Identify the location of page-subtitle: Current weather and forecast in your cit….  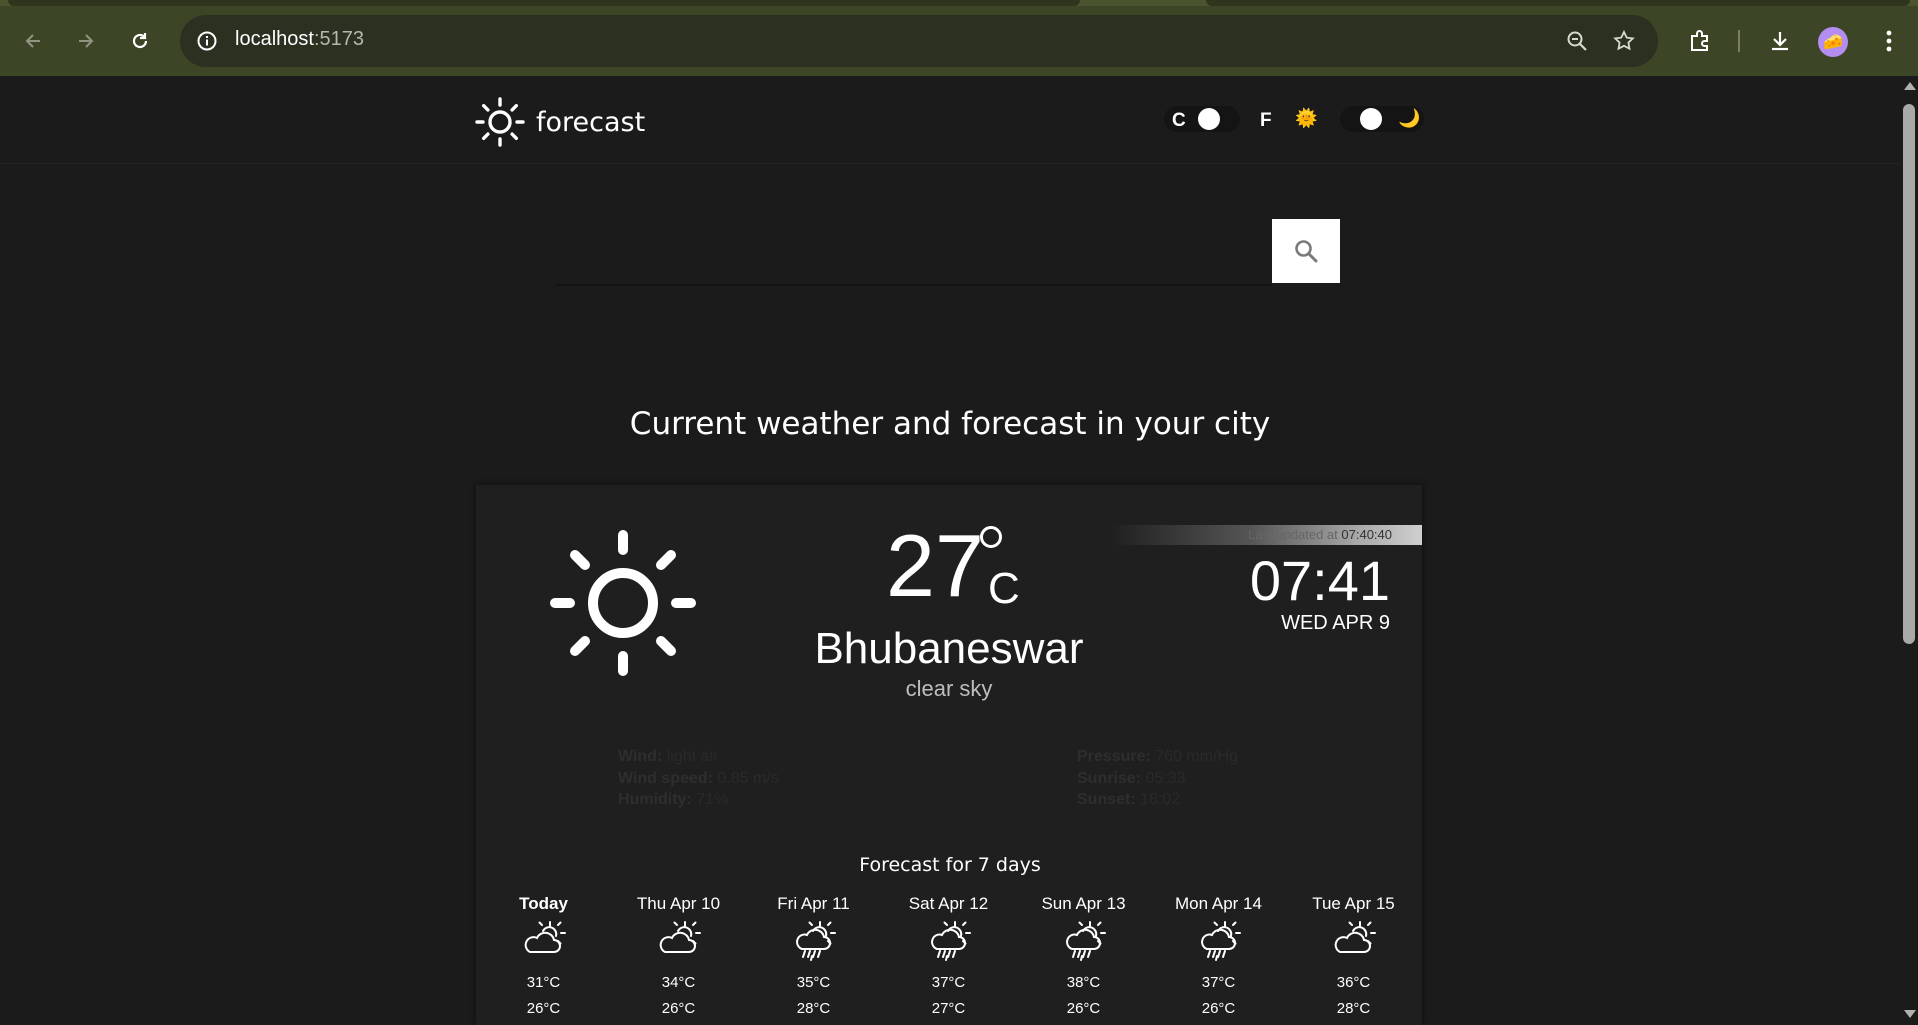
(950, 424).